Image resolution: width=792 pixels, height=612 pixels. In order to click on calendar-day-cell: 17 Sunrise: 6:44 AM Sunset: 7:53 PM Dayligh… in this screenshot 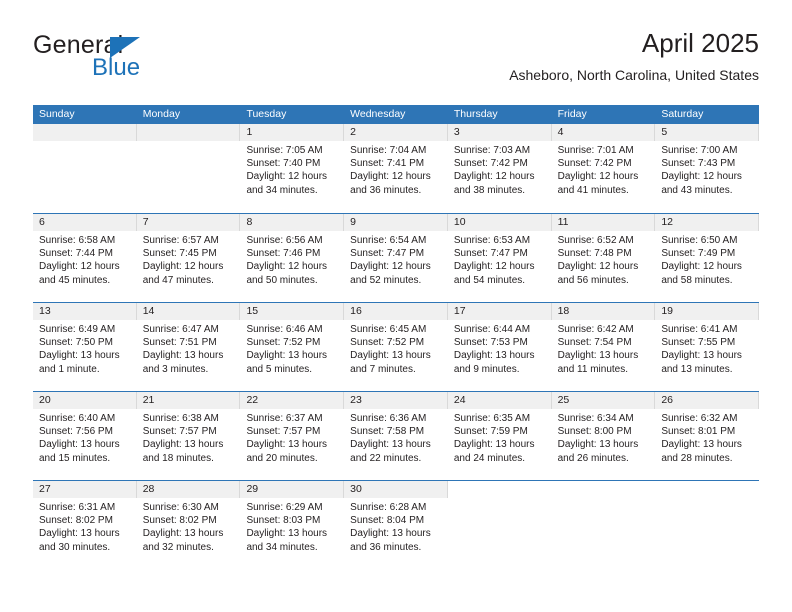, I will do `click(499, 347)`.